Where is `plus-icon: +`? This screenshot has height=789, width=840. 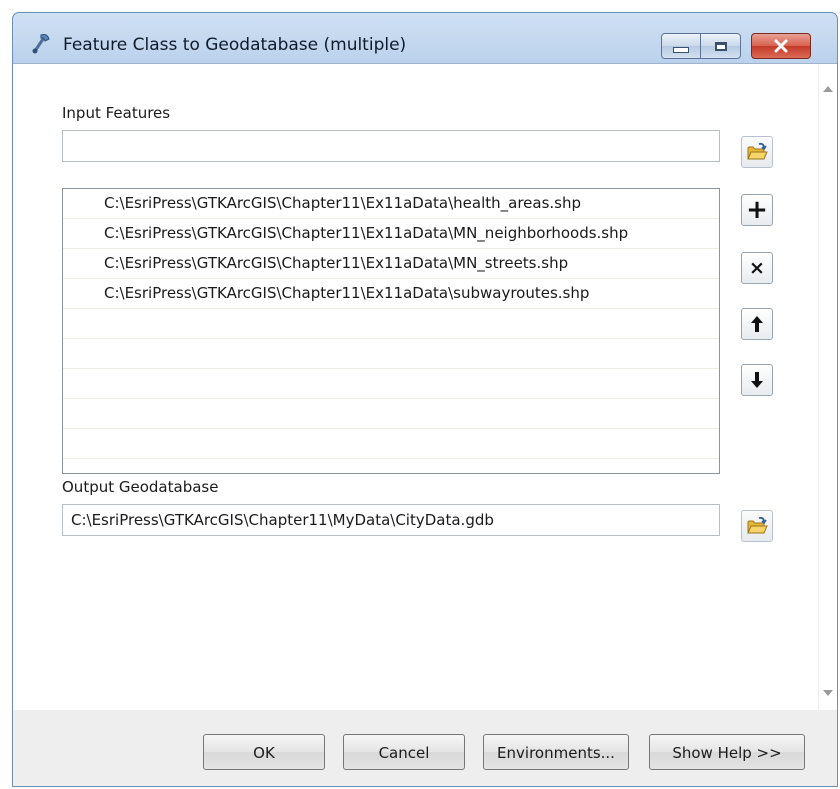 plus-icon: + is located at coordinates (757, 210).